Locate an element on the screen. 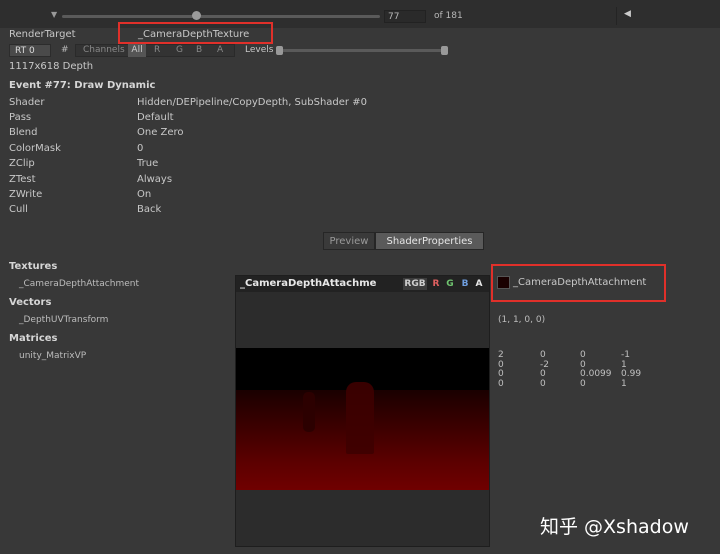 The height and width of the screenshot is (554, 720). frame-total-label: of 181 is located at coordinates (448, 16).